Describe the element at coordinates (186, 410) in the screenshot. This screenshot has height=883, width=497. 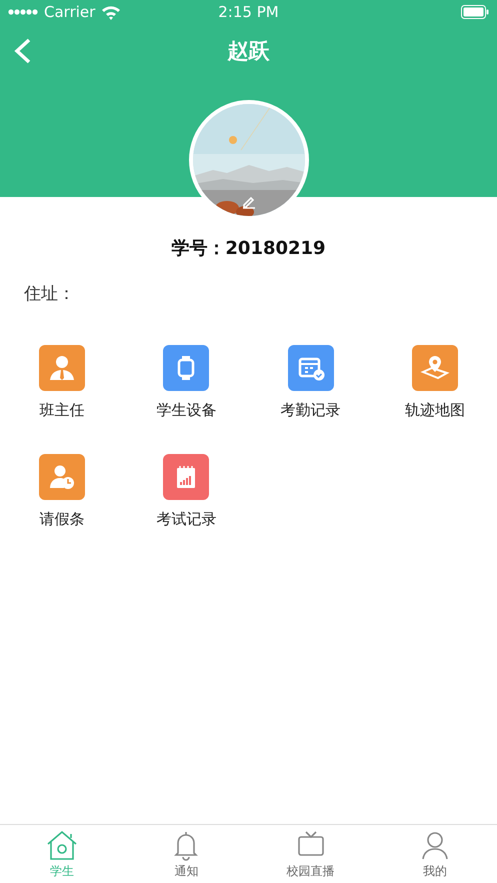
I see `feature-label: 学生设备` at that location.